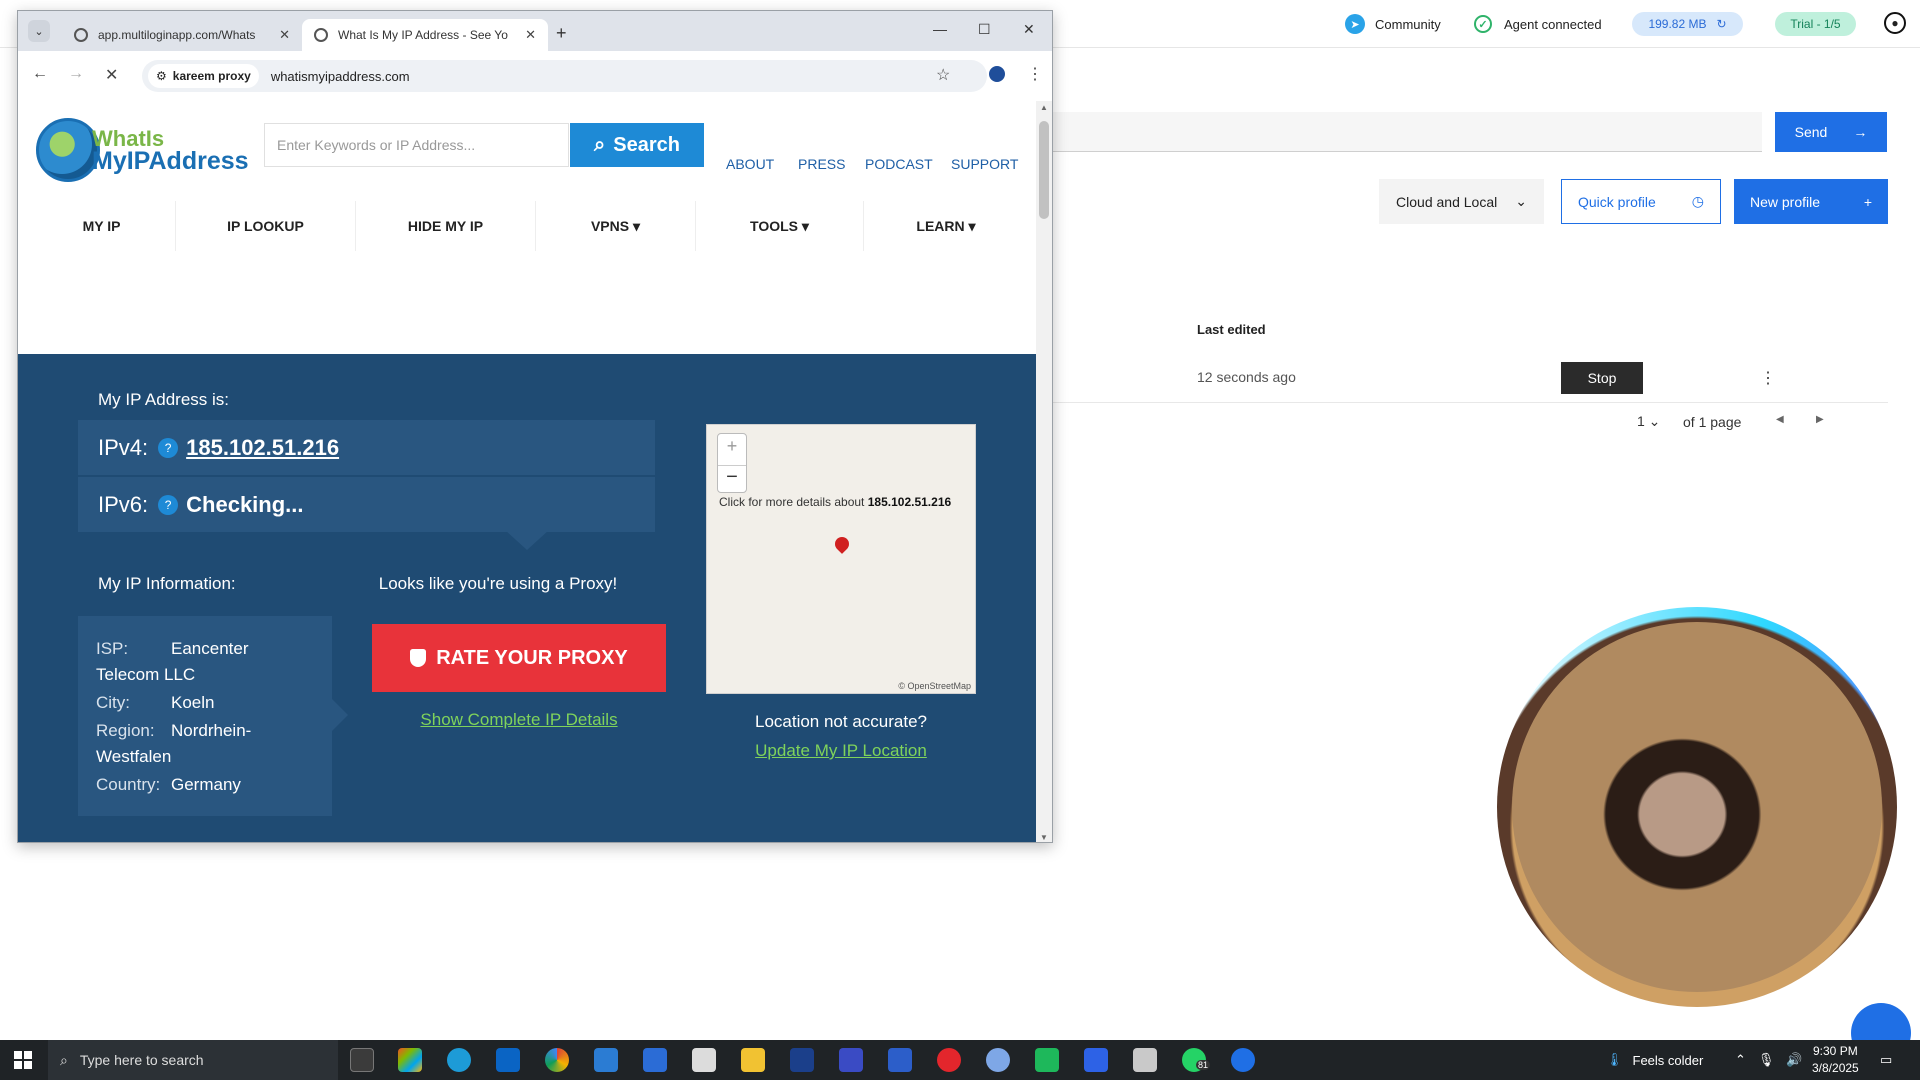 This screenshot has width=1920, height=1080. What do you see at coordinates (1243, 1060) in the screenshot?
I see `multilogin-icon` at bounding box center [1243, 1060].